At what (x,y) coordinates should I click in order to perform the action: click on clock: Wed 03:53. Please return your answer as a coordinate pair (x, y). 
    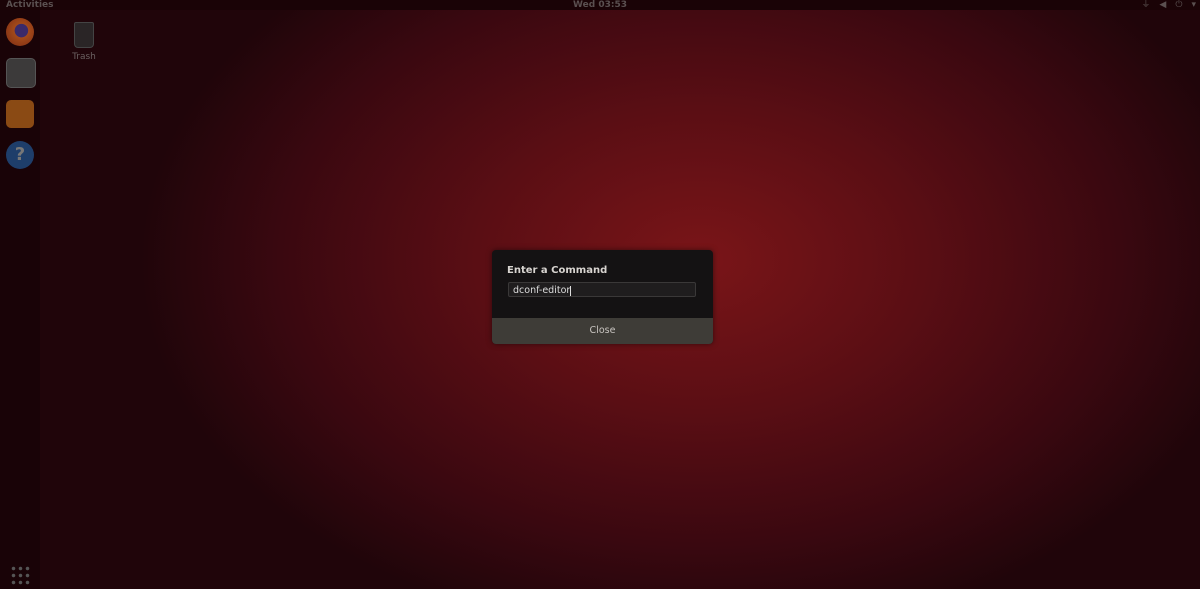
    Looking at the image, I should click on (600, 5).